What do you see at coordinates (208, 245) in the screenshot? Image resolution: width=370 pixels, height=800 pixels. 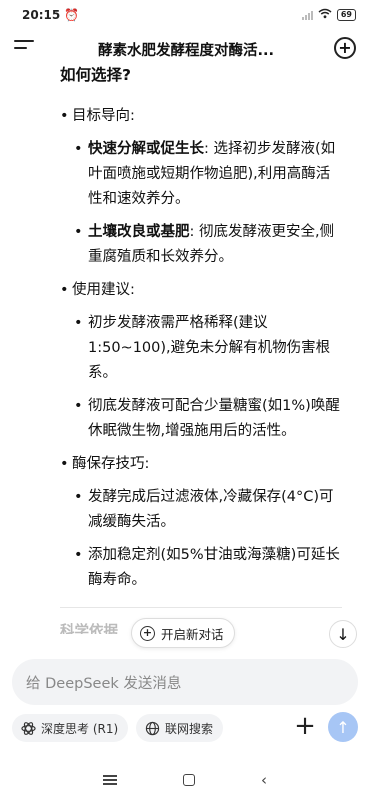 I see `sub-list-item: 土壤改良或基肥: 彻底发酵液更安全,侧重腐殖质和长效养分。` at bounding box center [208, 245].